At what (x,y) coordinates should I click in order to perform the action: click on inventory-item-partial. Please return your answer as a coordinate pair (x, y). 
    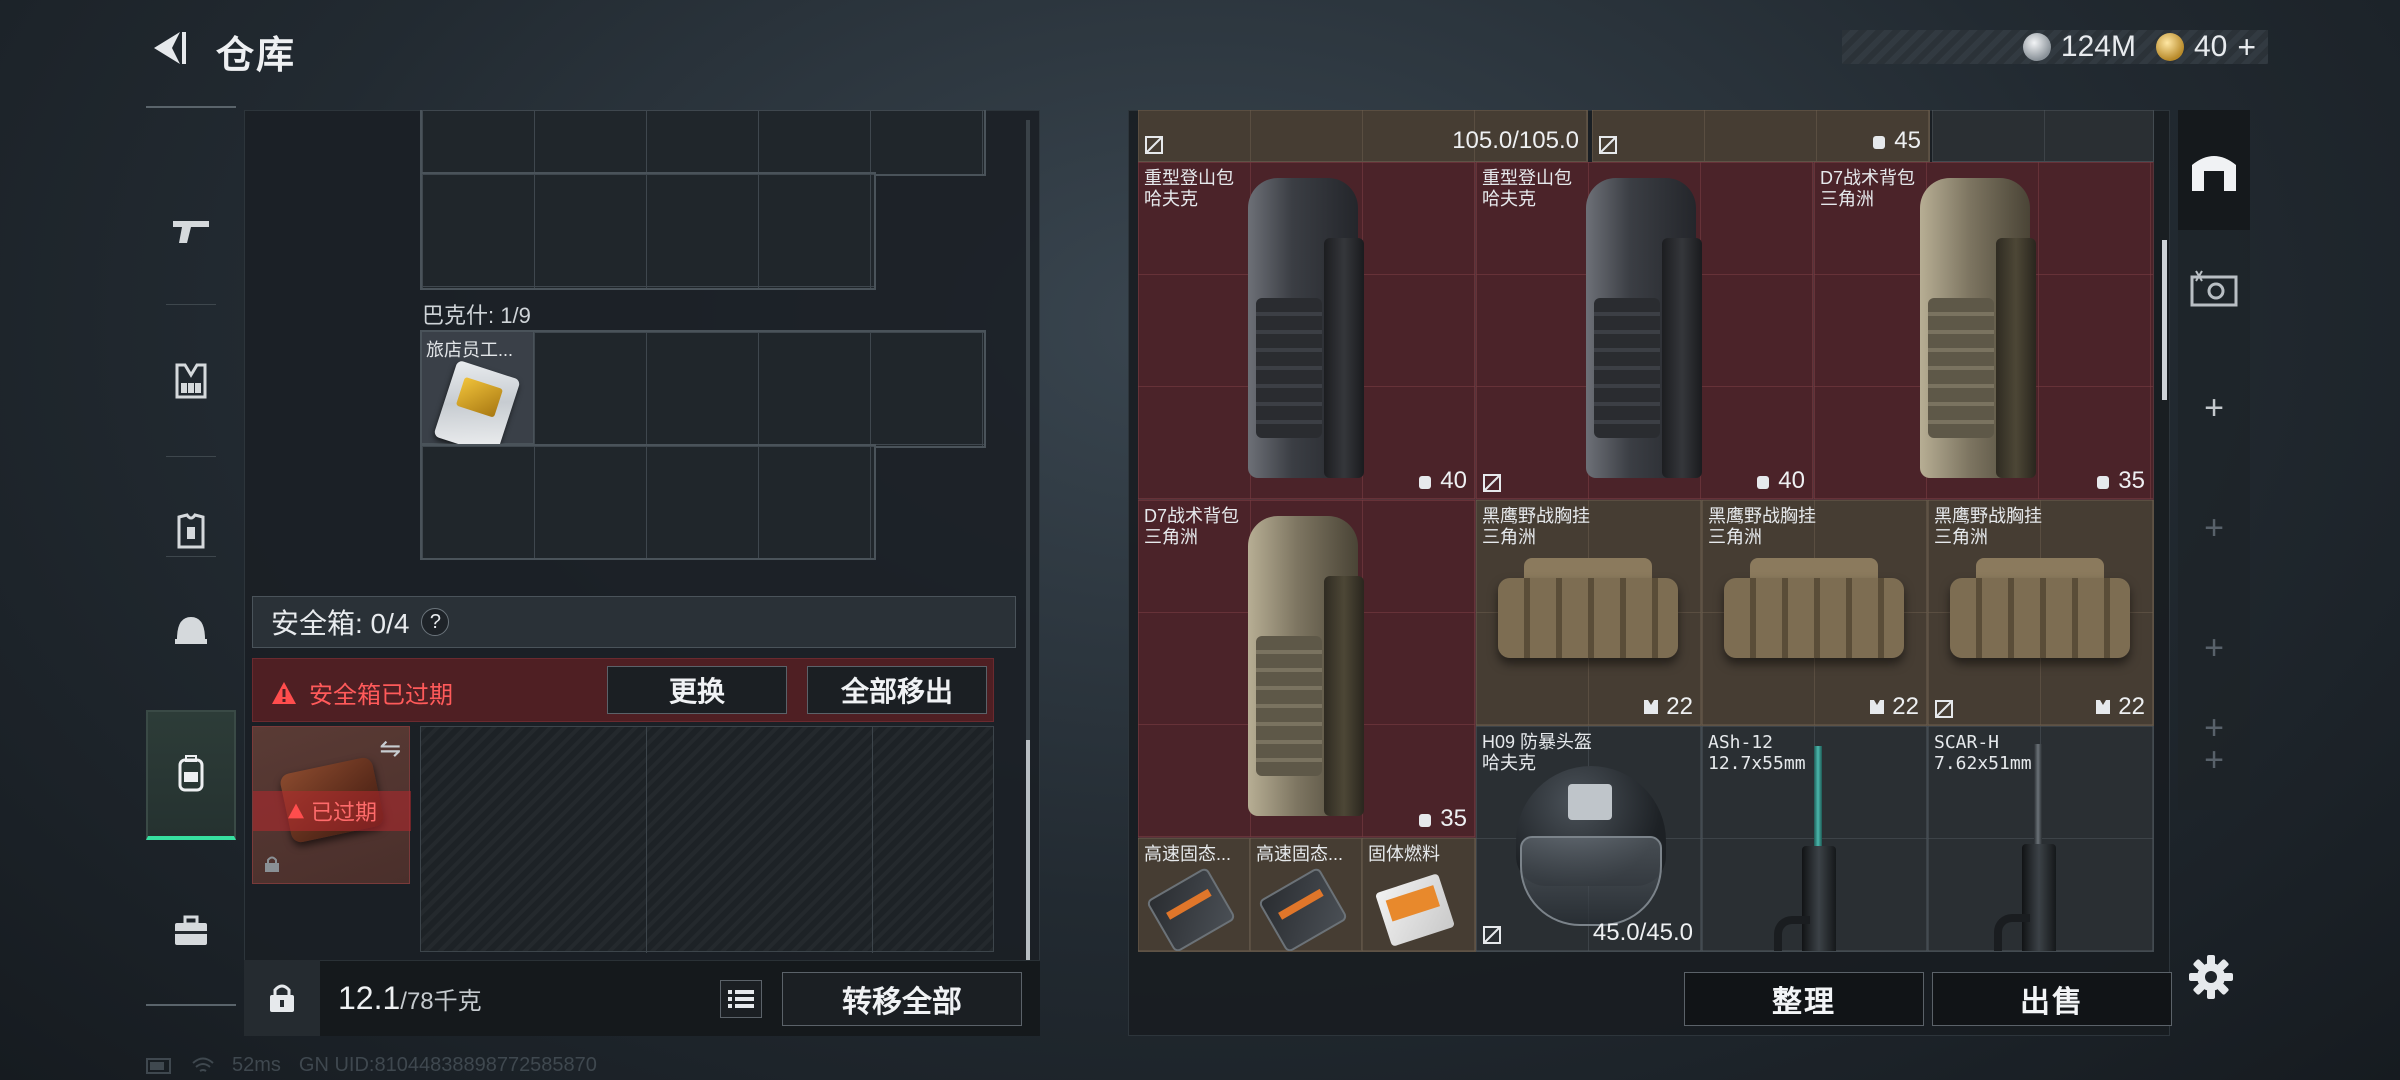
    Looking at the image, I should click on (2043, 136).